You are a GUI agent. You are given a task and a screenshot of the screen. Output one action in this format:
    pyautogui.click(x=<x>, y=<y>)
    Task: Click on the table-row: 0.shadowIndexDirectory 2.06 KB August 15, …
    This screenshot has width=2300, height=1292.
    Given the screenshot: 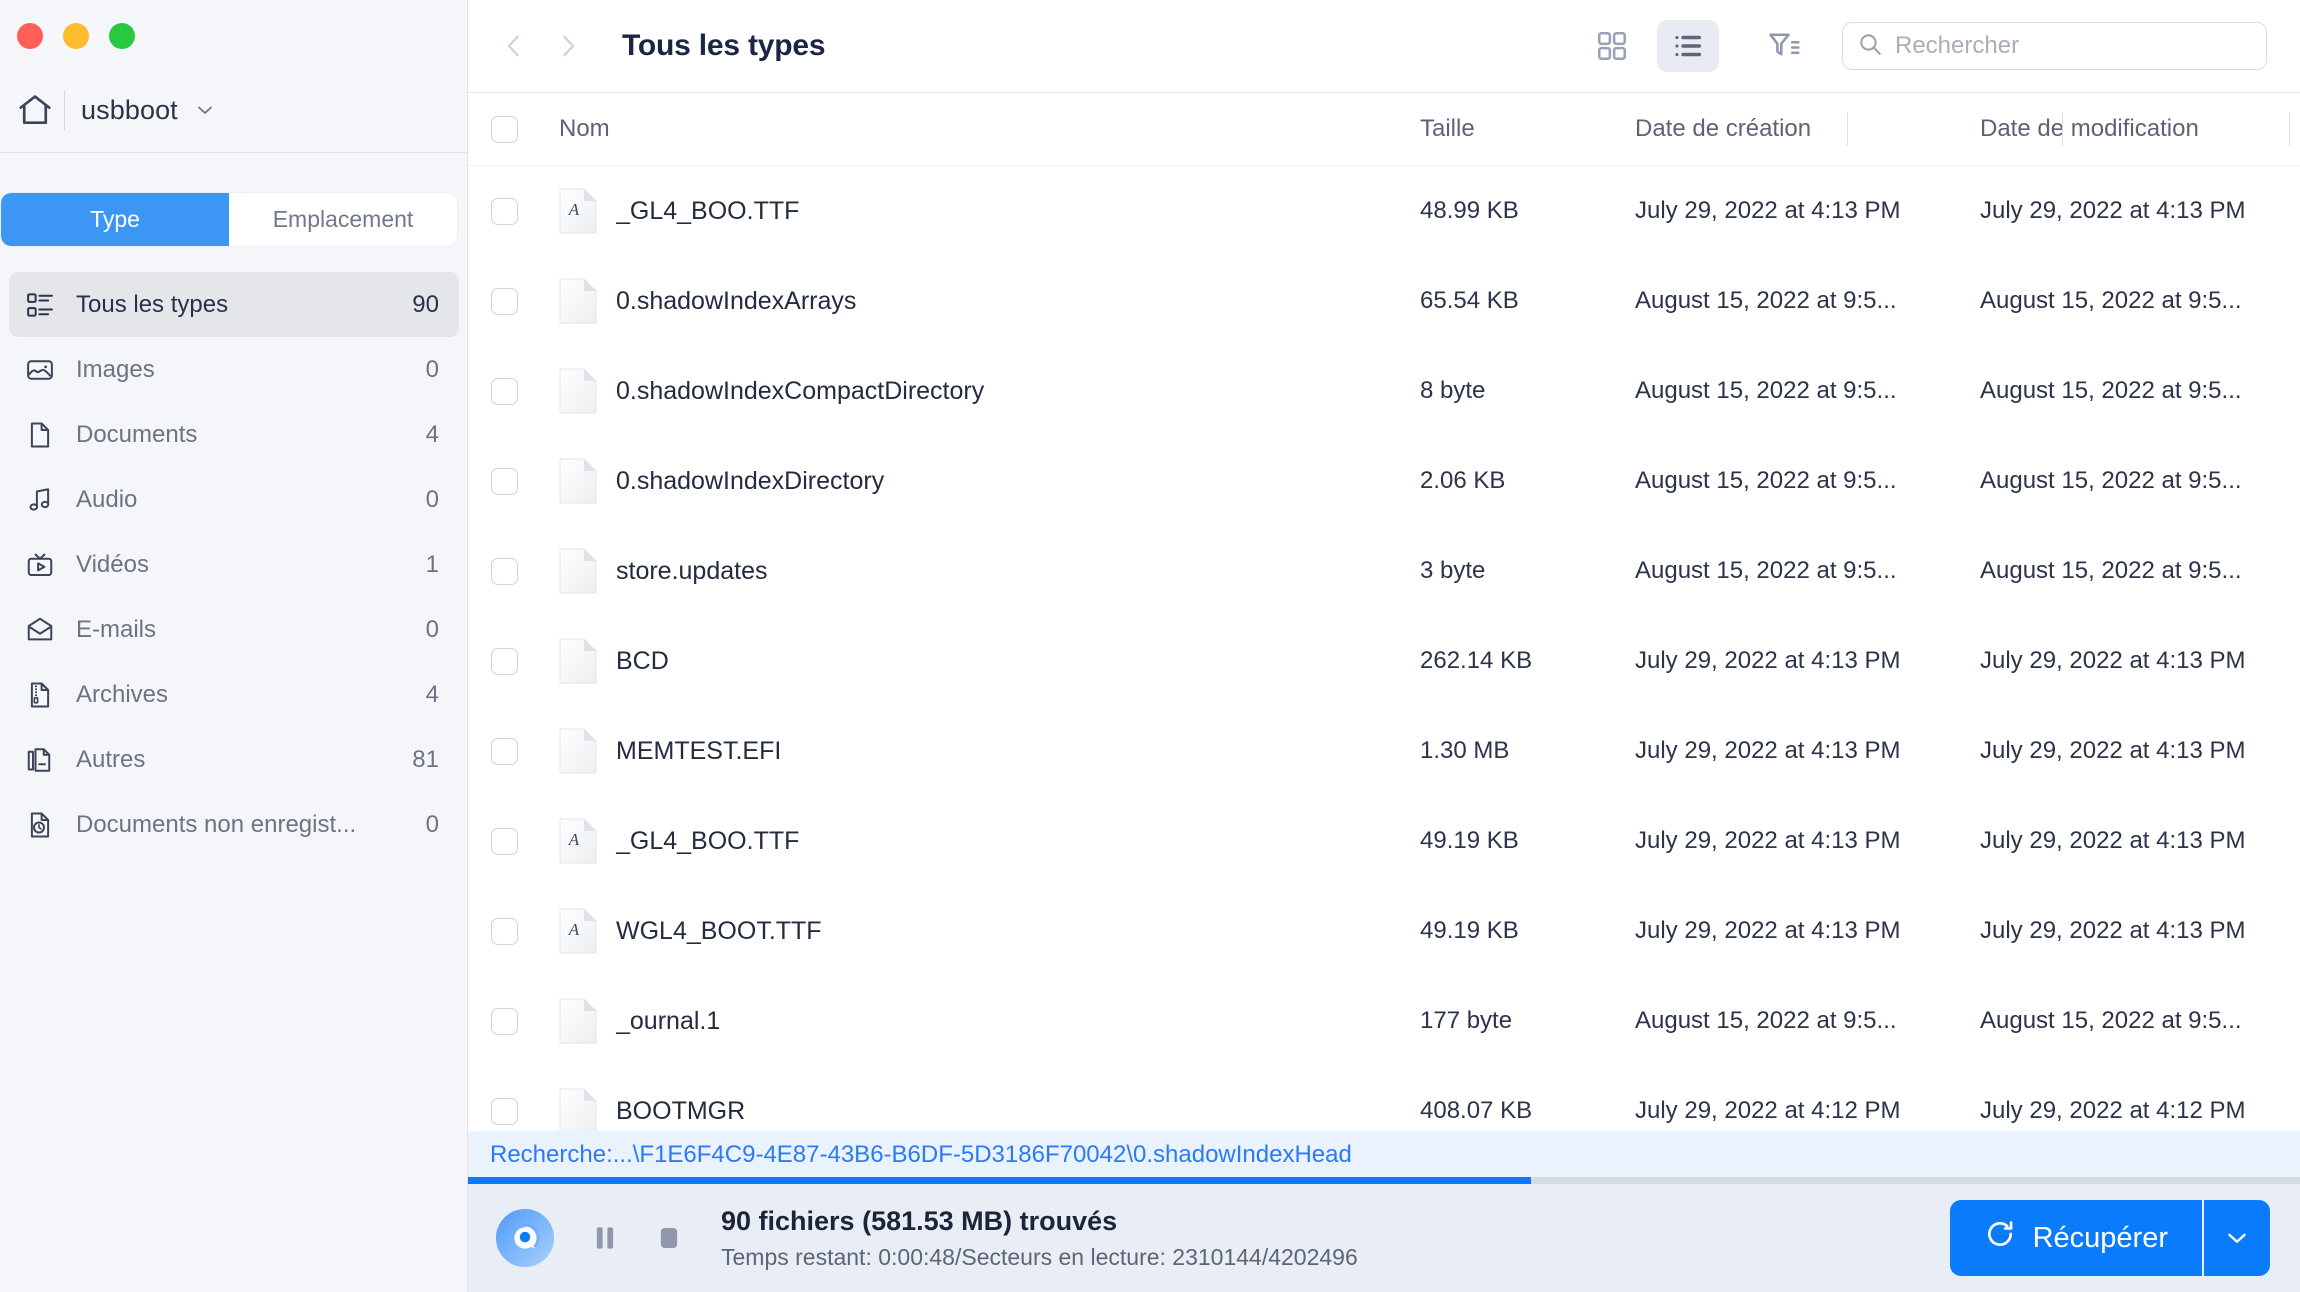 What is the action you would take?
    pyautogui.click(x=1384, y=481)
    